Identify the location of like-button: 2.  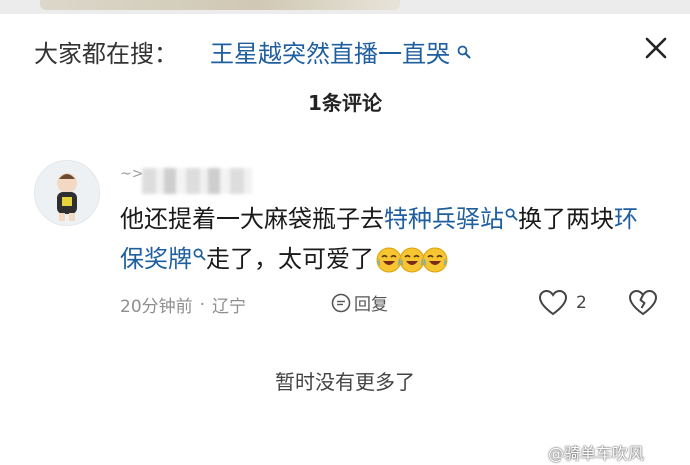
(562, 303).